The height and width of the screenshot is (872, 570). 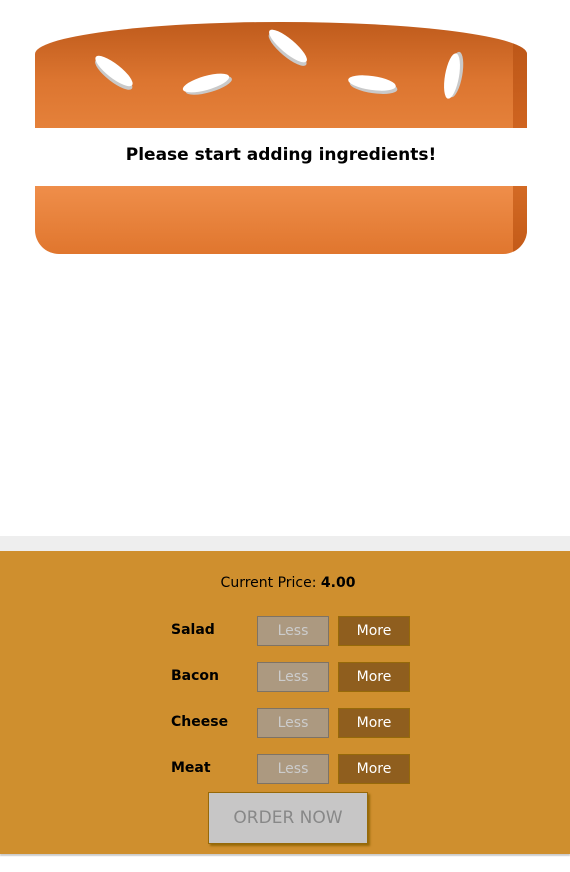 I want to click on section-divider, so click(x=285, y=543).